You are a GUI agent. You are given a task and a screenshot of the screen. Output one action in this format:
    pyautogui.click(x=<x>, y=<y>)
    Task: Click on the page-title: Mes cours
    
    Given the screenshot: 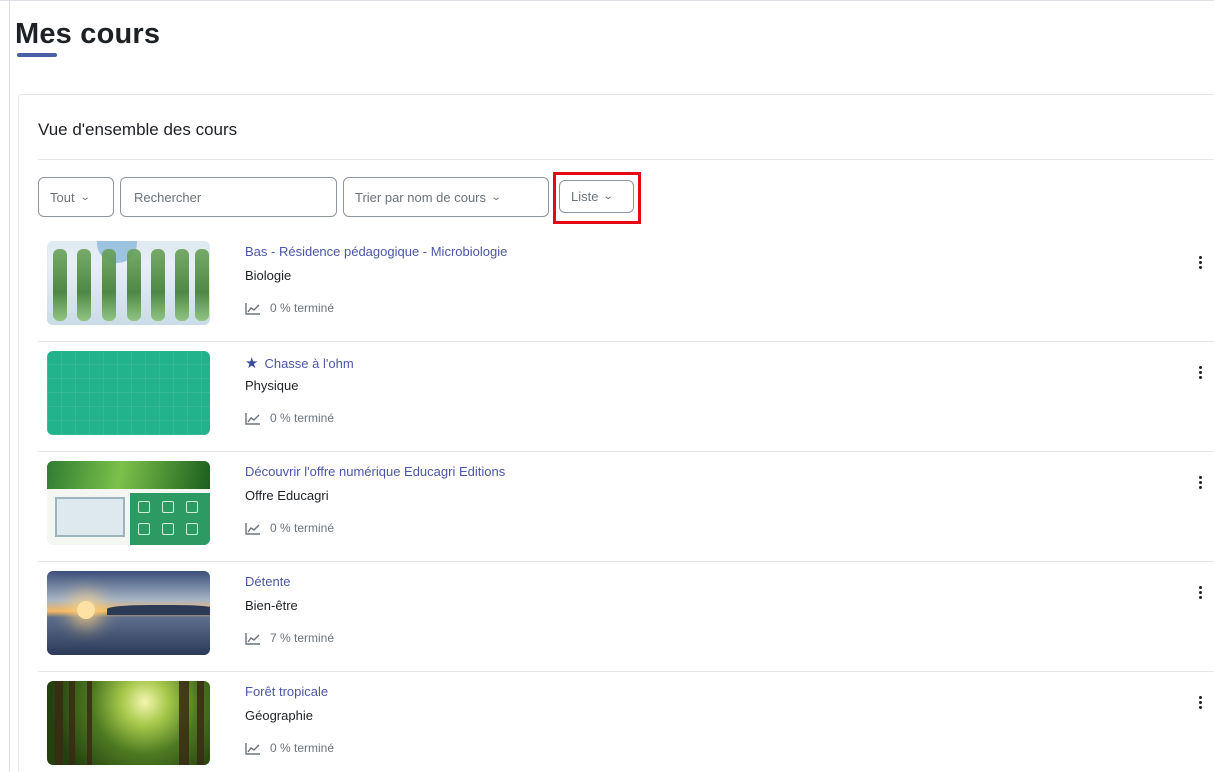 What is the action you would take?
    pyautogui.click(x=88, y=34)
    